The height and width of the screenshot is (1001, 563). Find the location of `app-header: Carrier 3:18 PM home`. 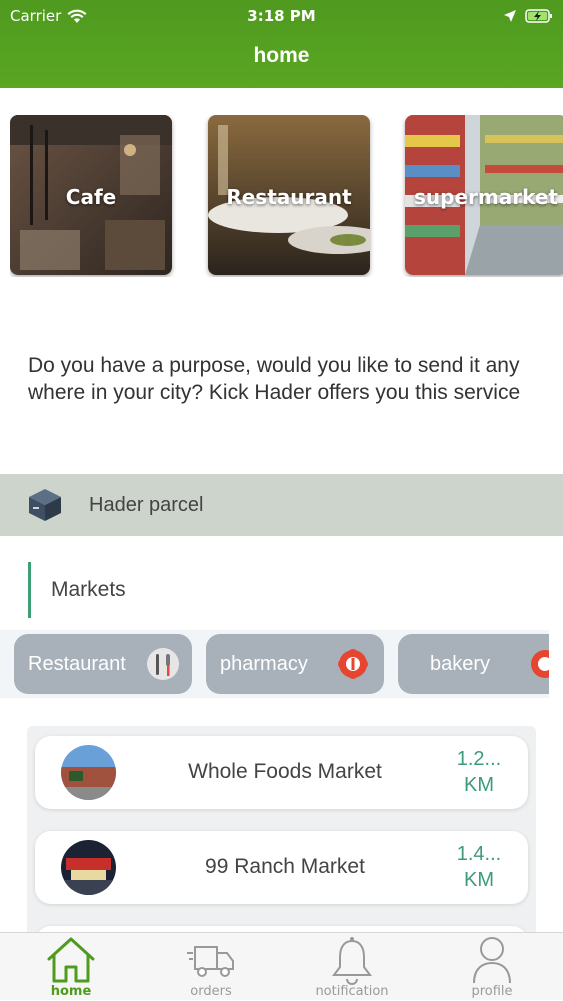

app-header: Carrier 3:18 PM home is located at coordinates (281, 44).